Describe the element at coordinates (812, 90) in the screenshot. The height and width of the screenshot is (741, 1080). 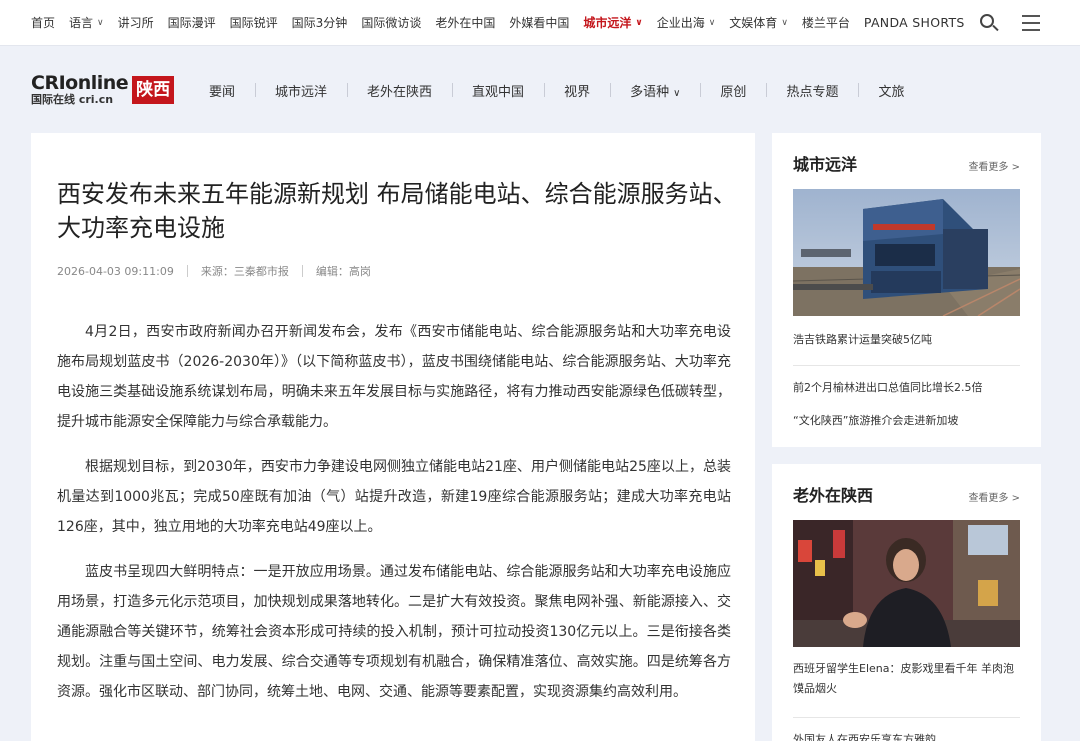
I see `site-nav-item: 热点专题` at that location.